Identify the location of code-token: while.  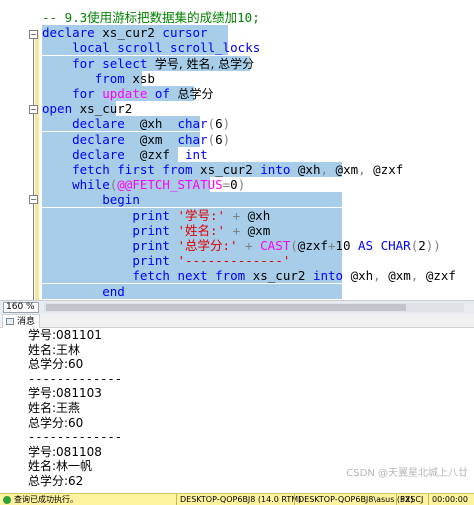
(91, 185).